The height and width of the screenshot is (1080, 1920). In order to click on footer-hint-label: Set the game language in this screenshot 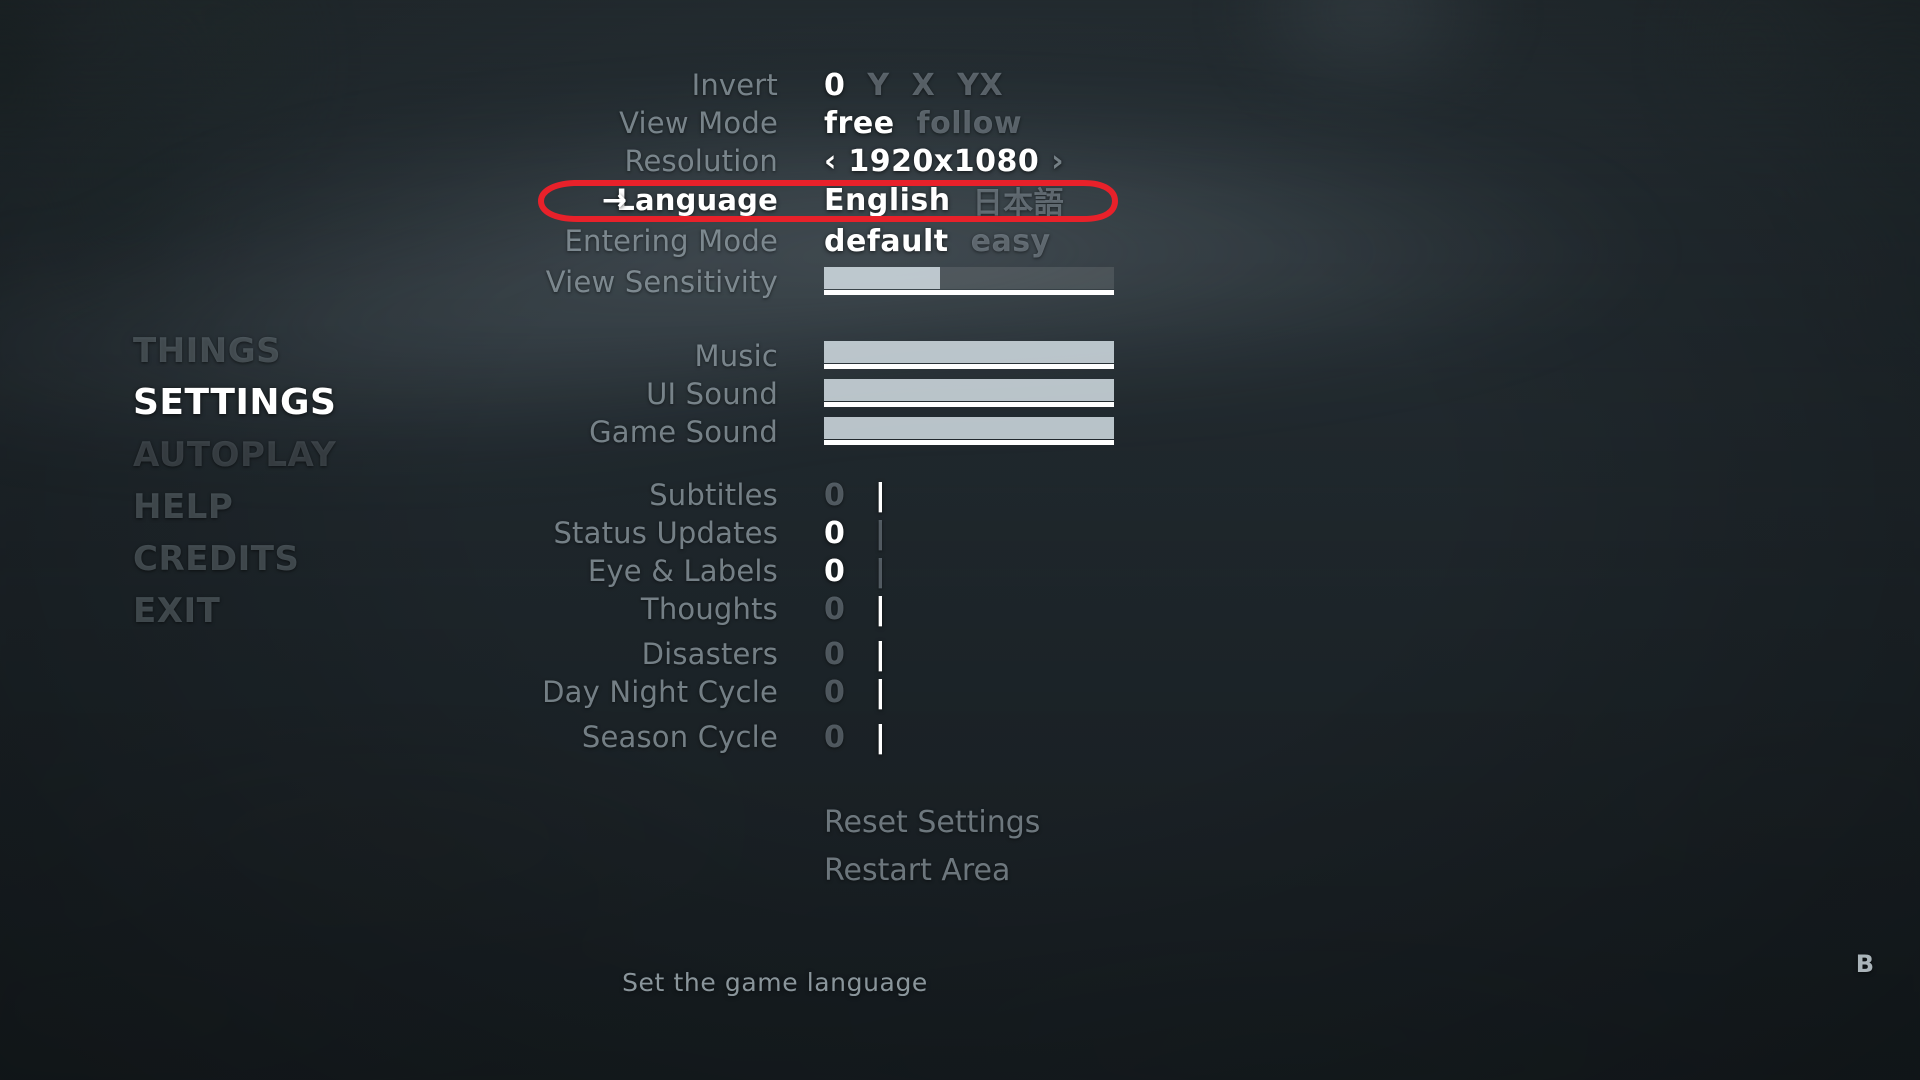, I will do `click(775, 982)`.